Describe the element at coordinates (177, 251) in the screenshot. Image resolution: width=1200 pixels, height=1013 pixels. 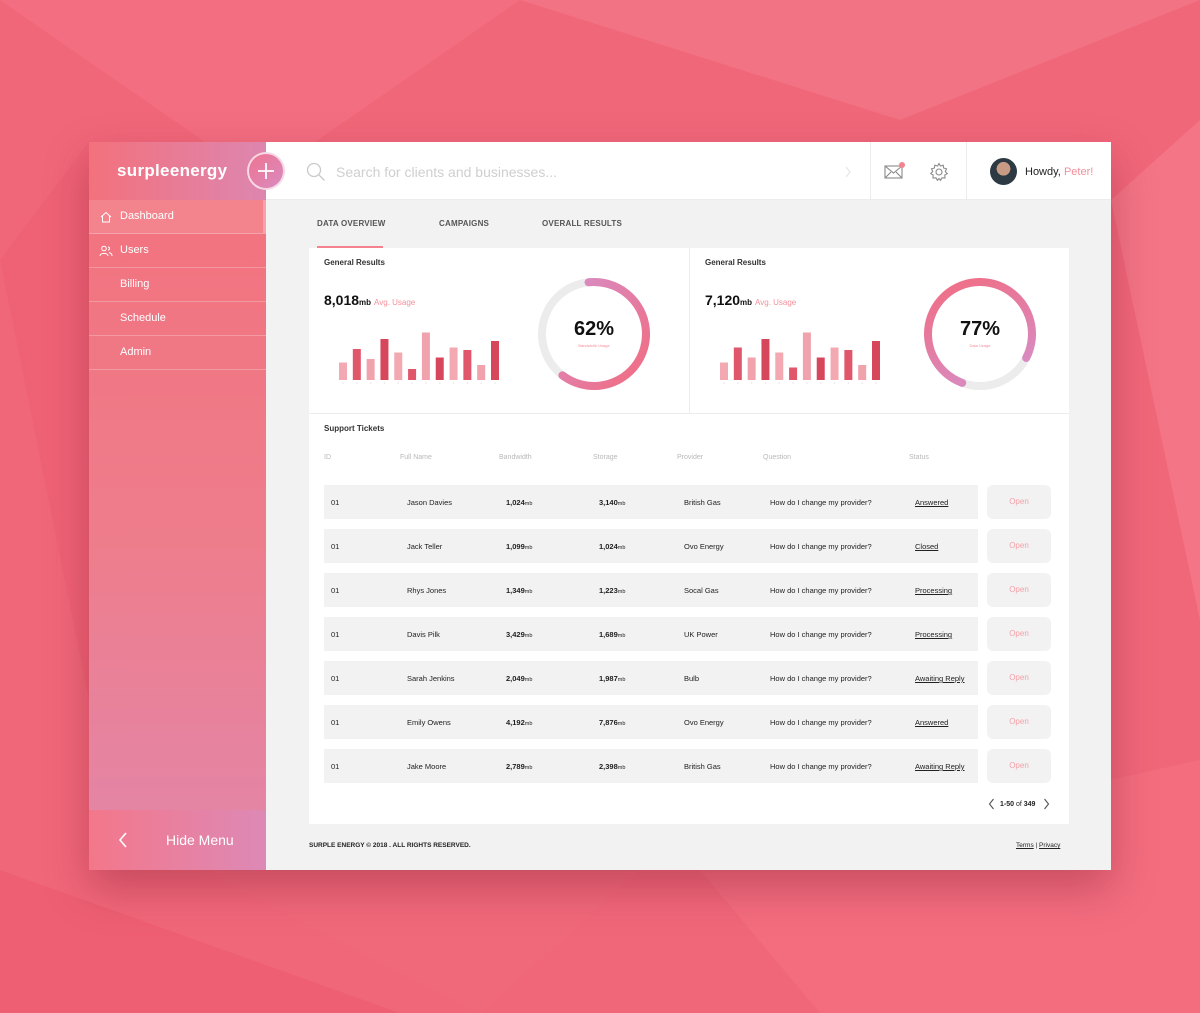
I see `sidebar-item-users: Users` at that location.